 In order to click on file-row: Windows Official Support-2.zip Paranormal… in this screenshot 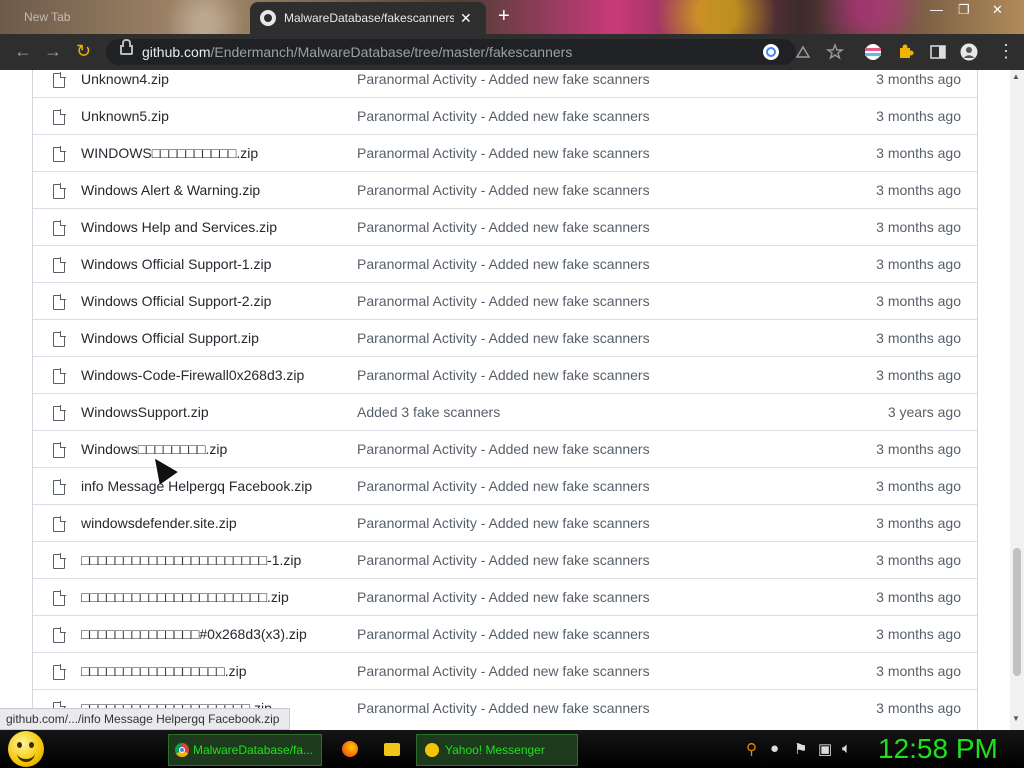, I will do `click(505, 301)`.